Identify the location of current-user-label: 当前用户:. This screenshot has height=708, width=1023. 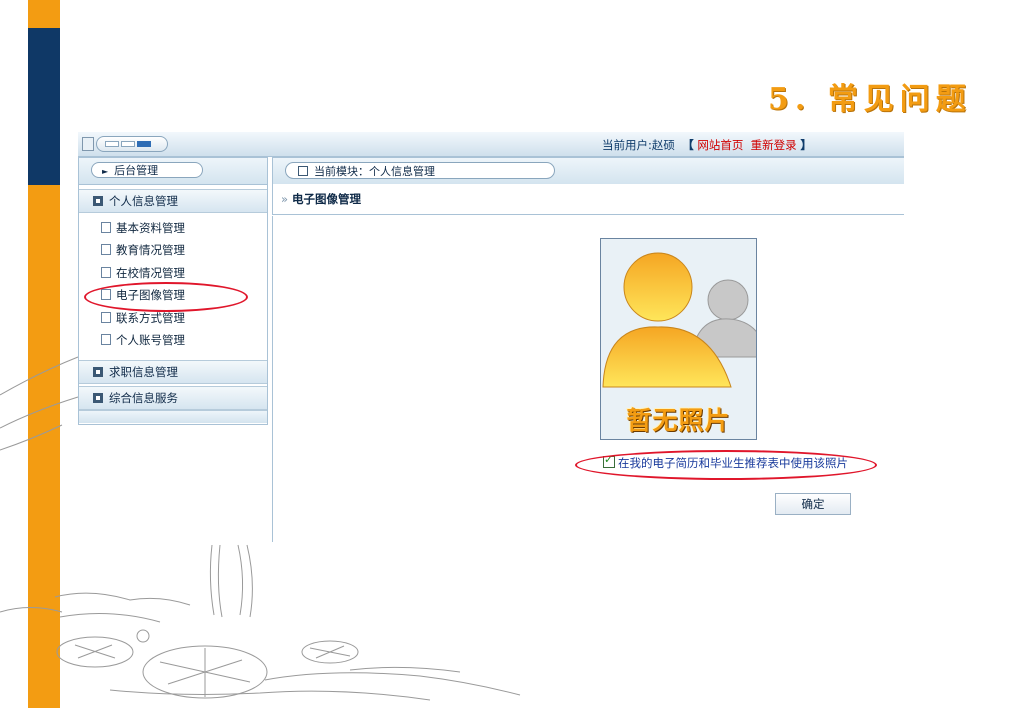
(627, 145).